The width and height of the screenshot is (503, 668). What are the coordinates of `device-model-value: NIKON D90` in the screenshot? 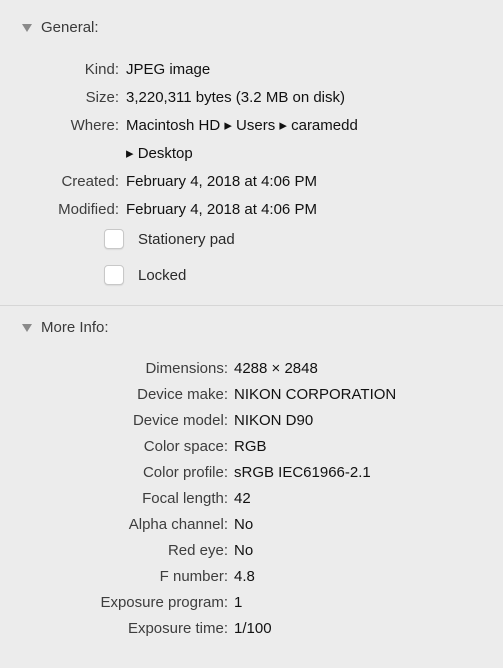 It's located at (274, 420).